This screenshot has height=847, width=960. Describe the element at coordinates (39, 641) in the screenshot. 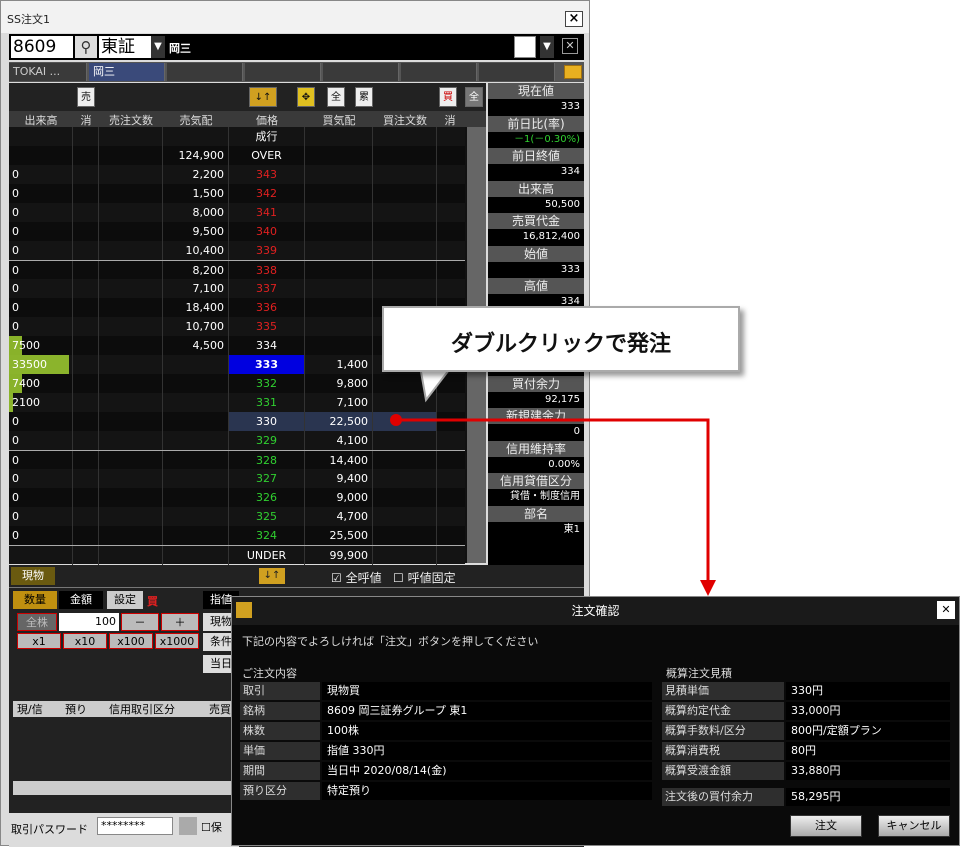

I see `x1-button: x1` at that location.